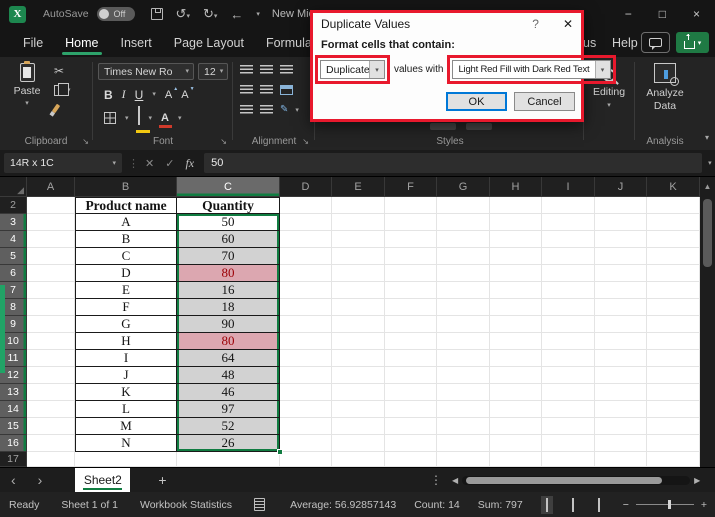 Image resolution: width=715 pixels, height=517 pixels. Describe the element at coordinates (51, 256) in the screenshot. I see `cell-A5` at that location.